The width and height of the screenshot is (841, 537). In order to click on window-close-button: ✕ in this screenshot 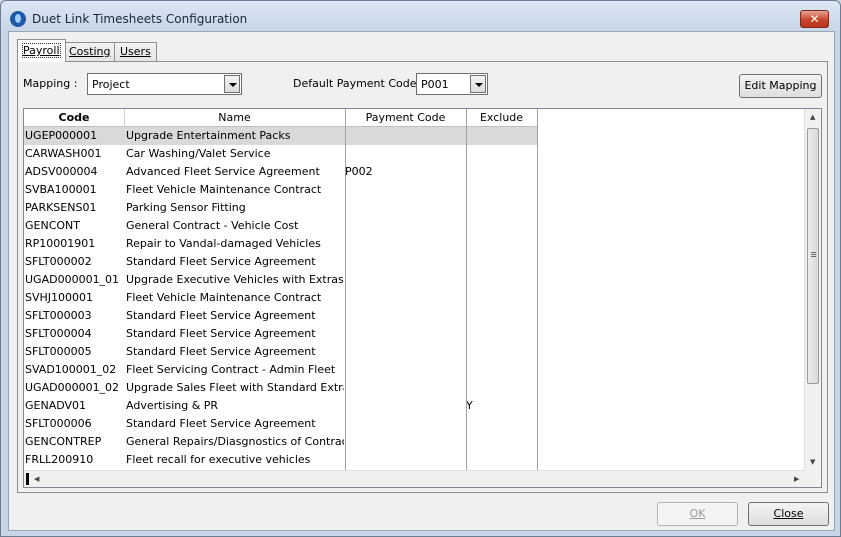, I will do `click(814, 19)`.